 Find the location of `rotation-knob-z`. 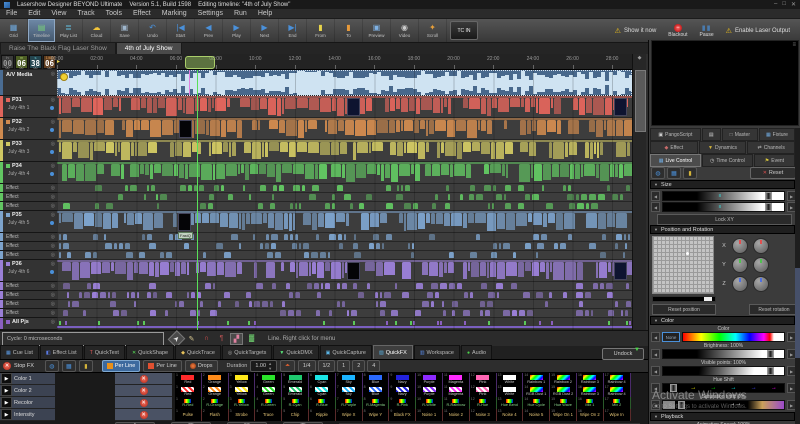

rotation-knob-z is located at coordinates (761, 283).